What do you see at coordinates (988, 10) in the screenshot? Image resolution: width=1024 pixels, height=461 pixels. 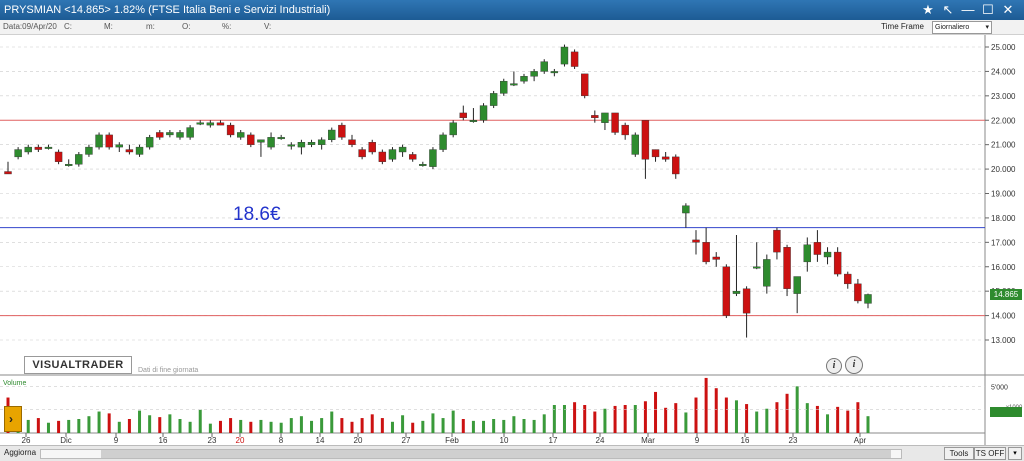 I see `restore-icon: ☐` at bounding box center [988, 10].